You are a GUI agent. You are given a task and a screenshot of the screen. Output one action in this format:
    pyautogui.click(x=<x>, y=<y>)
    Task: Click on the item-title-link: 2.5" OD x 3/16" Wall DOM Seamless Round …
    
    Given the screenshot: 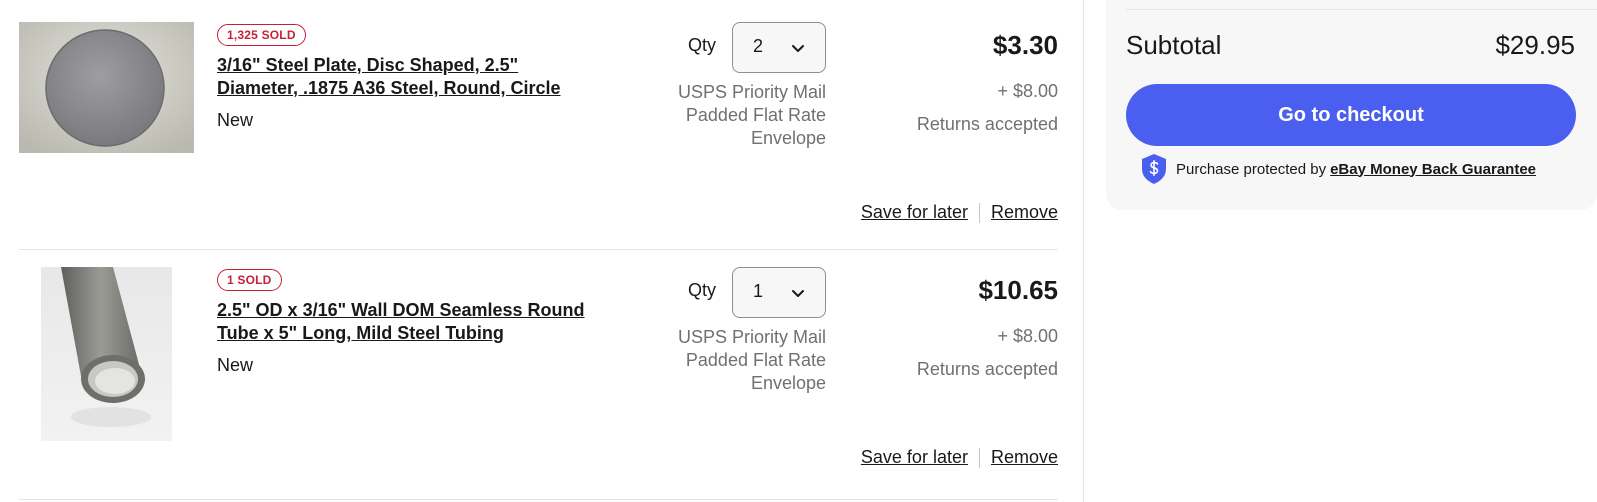 What is the action you would take?
    pyautogui.click(x=417, y=322)
    